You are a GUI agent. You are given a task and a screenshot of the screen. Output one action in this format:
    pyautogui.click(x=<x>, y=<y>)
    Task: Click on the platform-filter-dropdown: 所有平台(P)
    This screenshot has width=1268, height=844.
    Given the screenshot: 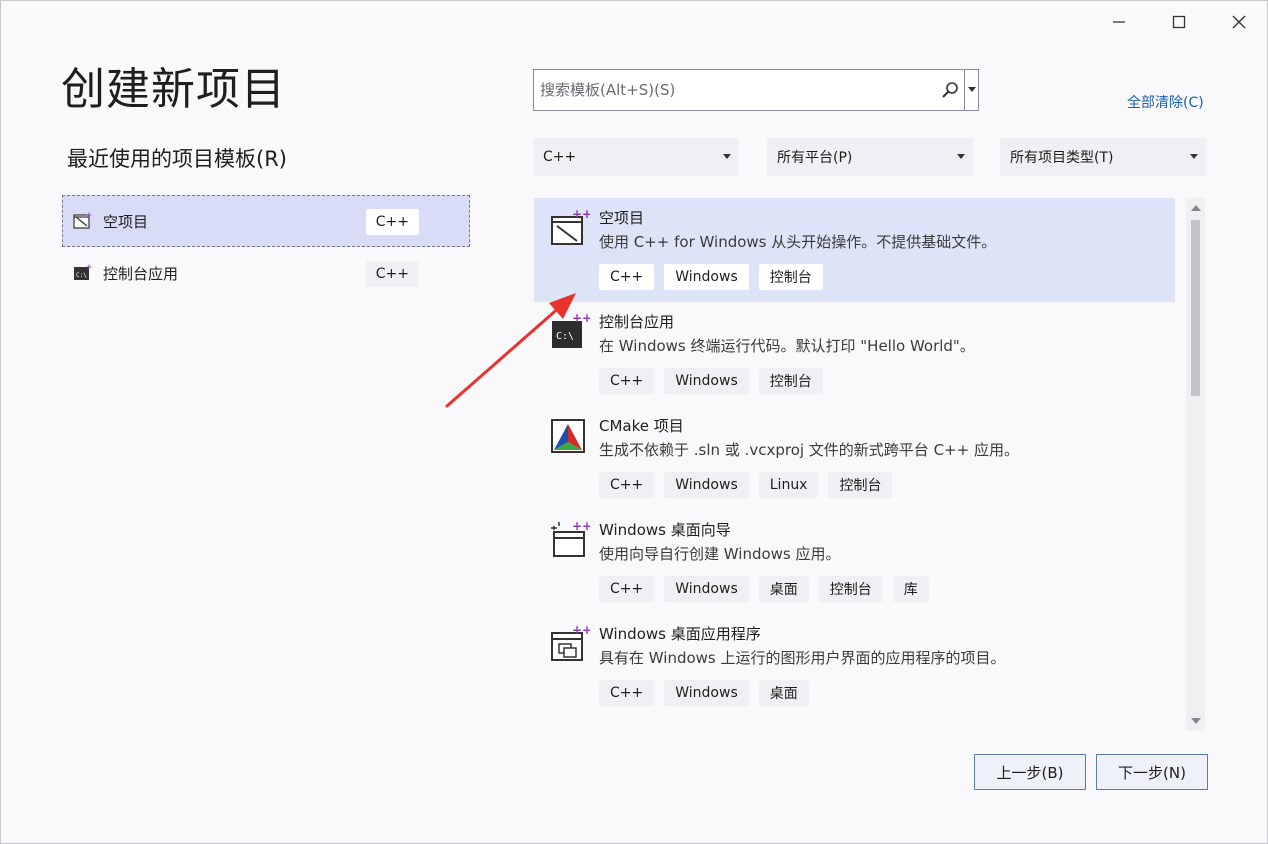 What is the action you would take?
    pyautogui.click(x=870, y=157)
    